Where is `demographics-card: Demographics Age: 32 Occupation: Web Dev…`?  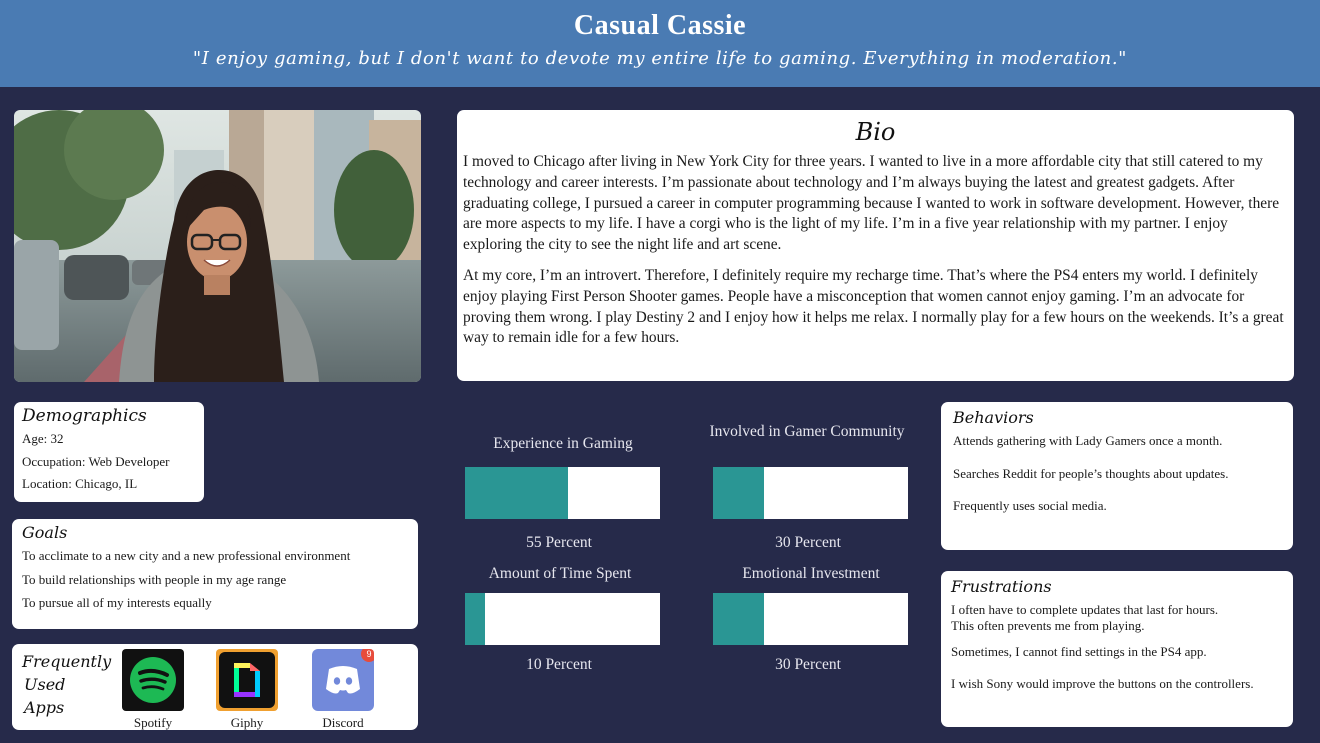
demographics-card: Demographics Age: 32 Occupation: Web Dev… is located at coordinates (109, 452).